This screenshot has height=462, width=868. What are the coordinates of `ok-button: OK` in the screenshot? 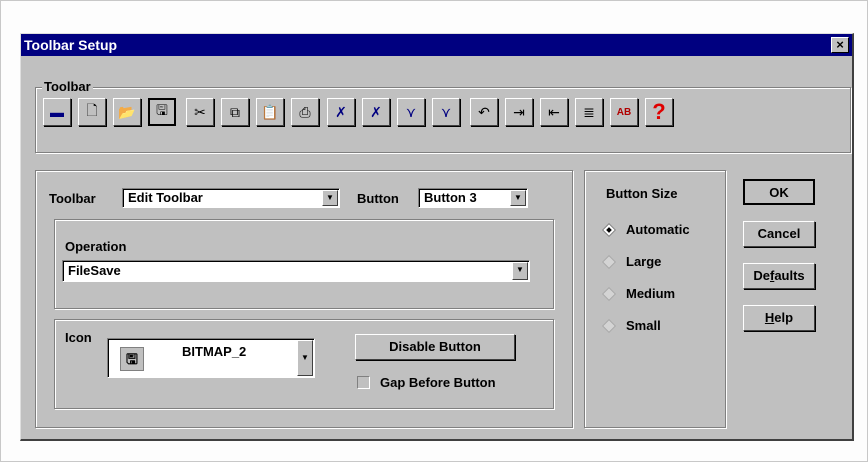 It's located at (779, 192).